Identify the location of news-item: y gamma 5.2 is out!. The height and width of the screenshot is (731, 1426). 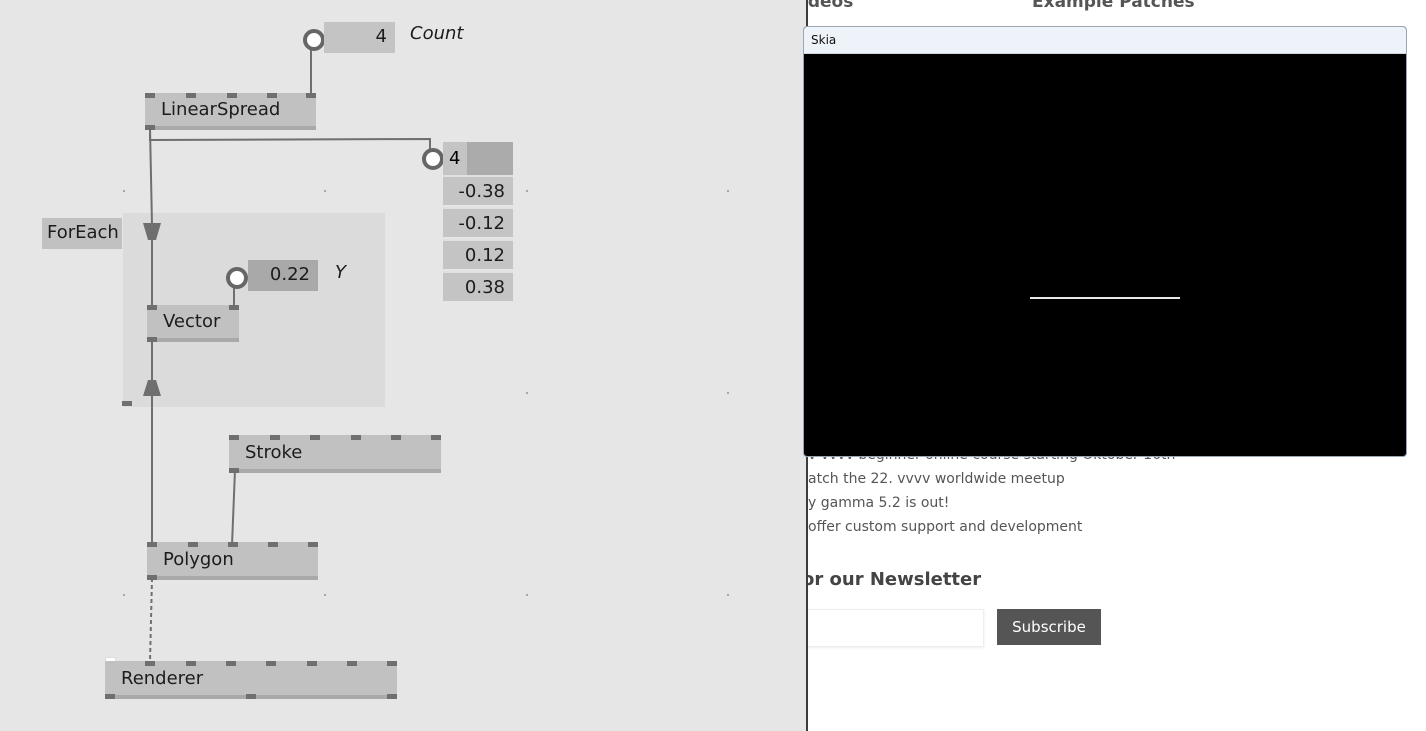
(878, 503).